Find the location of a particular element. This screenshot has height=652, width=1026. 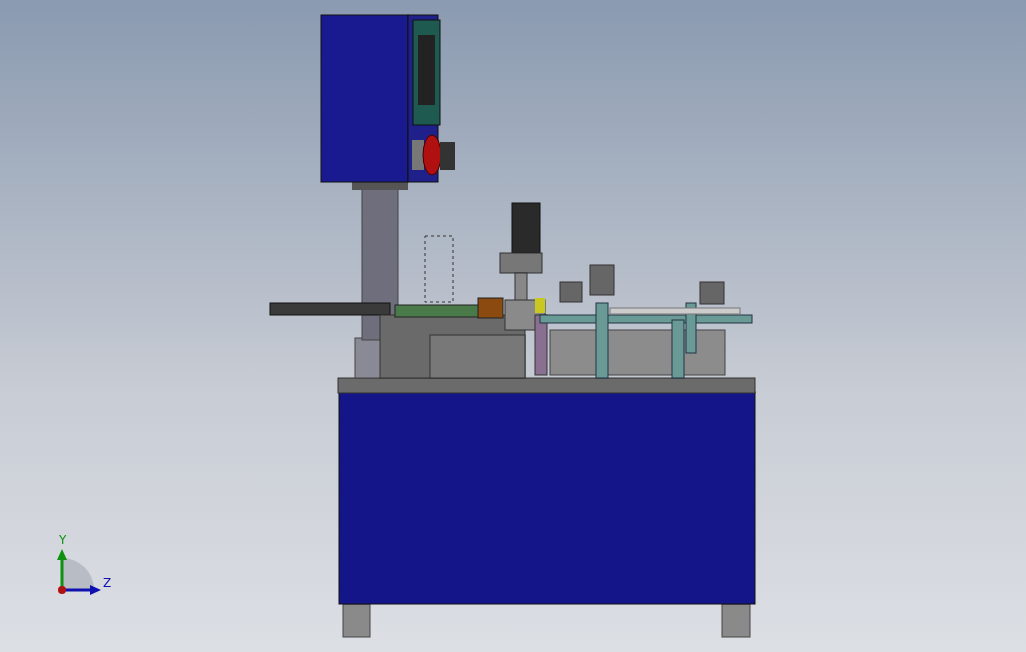

origin-dot is located at coordinates (62, 590).